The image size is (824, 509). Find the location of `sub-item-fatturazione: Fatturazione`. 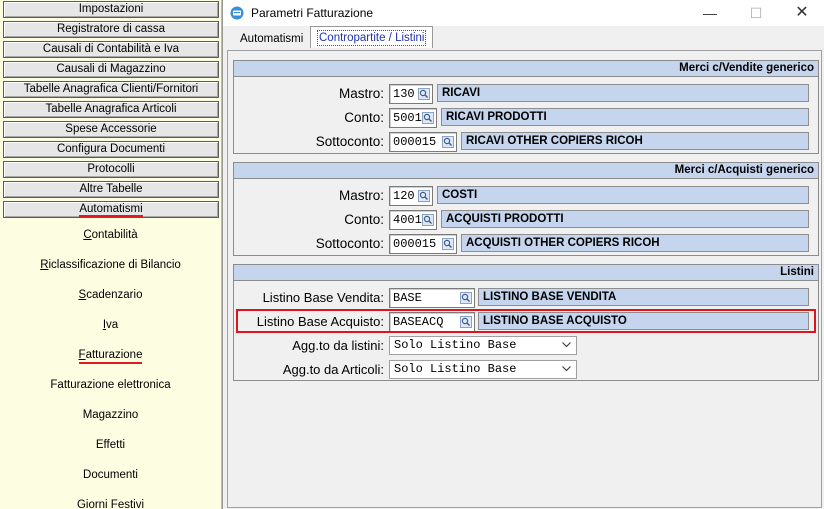

sub-item-fatturazione: Fatturazione is located at coordinates (110, 355).